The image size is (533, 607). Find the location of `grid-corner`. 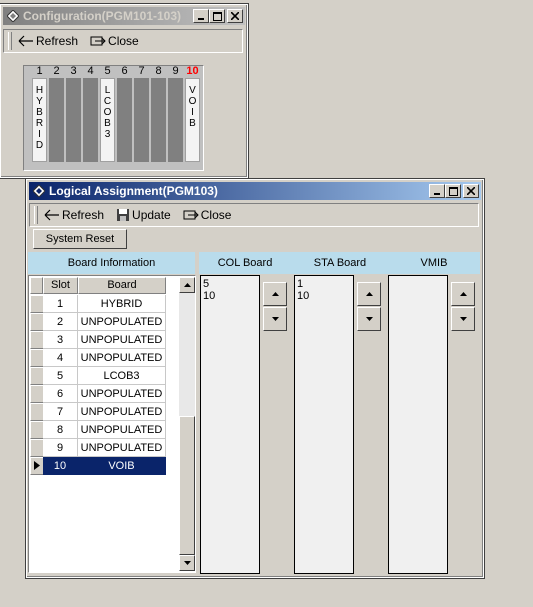

grid-corner is located at coordinates (36, 285).